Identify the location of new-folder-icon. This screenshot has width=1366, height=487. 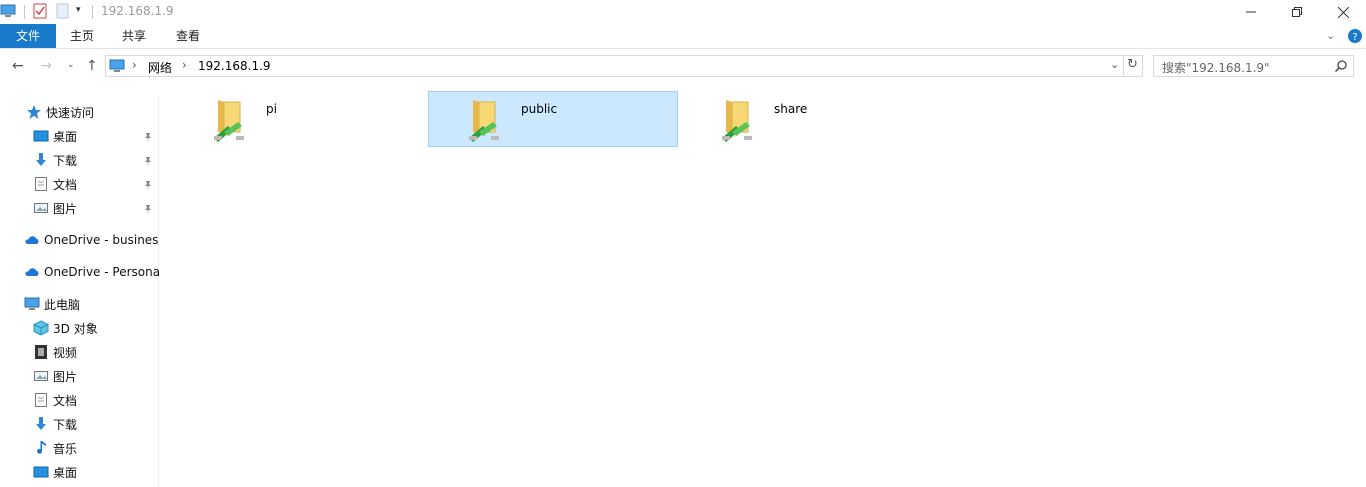
(63, 11).